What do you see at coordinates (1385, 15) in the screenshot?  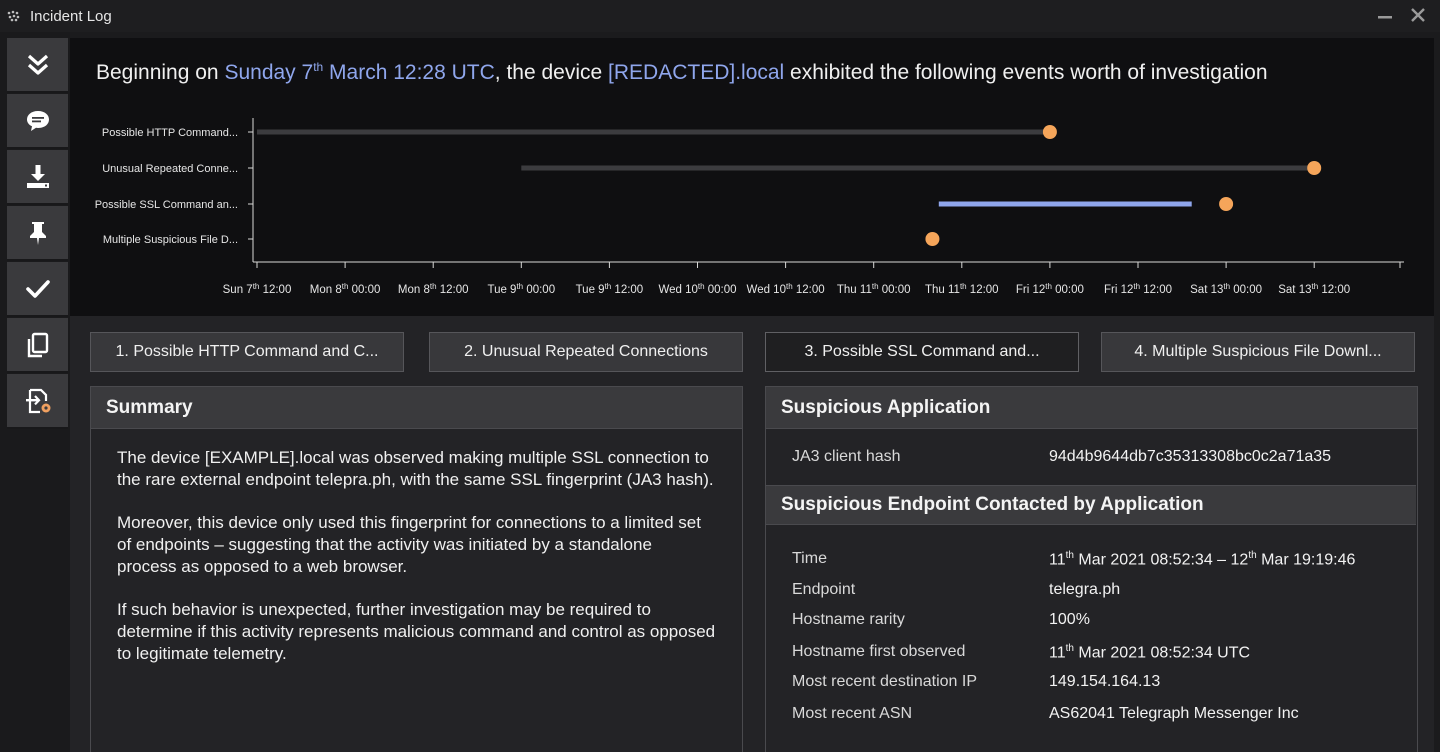 I see `minimize-button` at bounding box center [1385, 15].